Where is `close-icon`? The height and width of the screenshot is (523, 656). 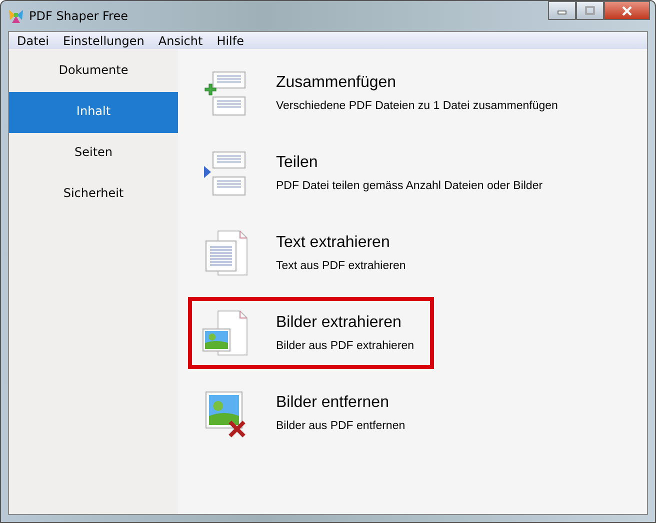
close-icon is located at coordinates (627, 11).